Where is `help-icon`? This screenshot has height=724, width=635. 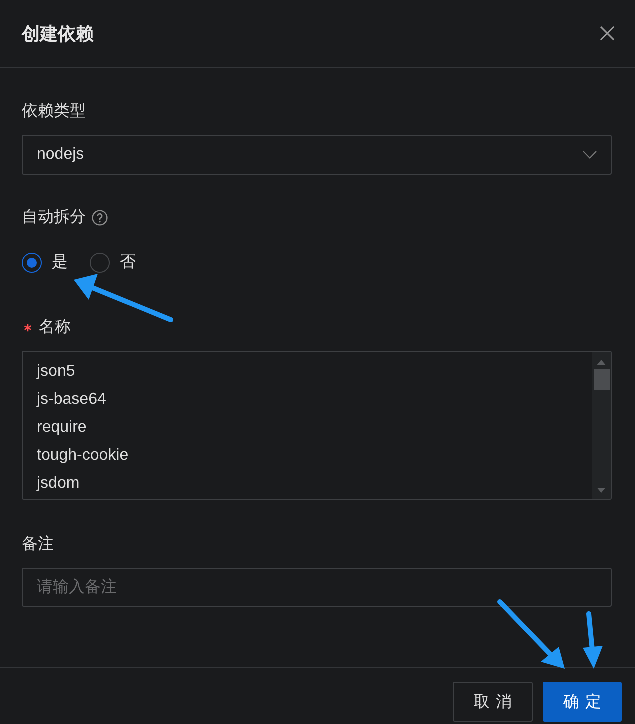
help-icon is located at coordinates (100, 218).